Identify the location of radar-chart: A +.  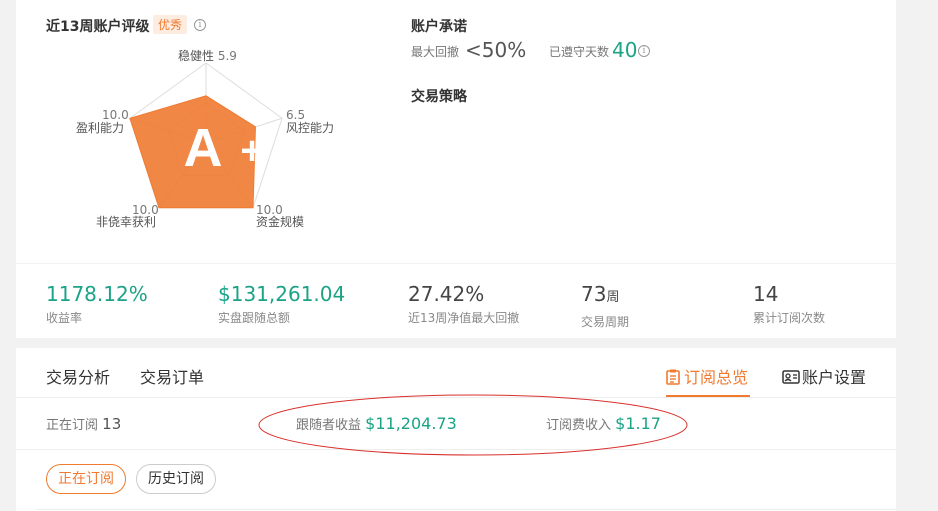
(206, 135).